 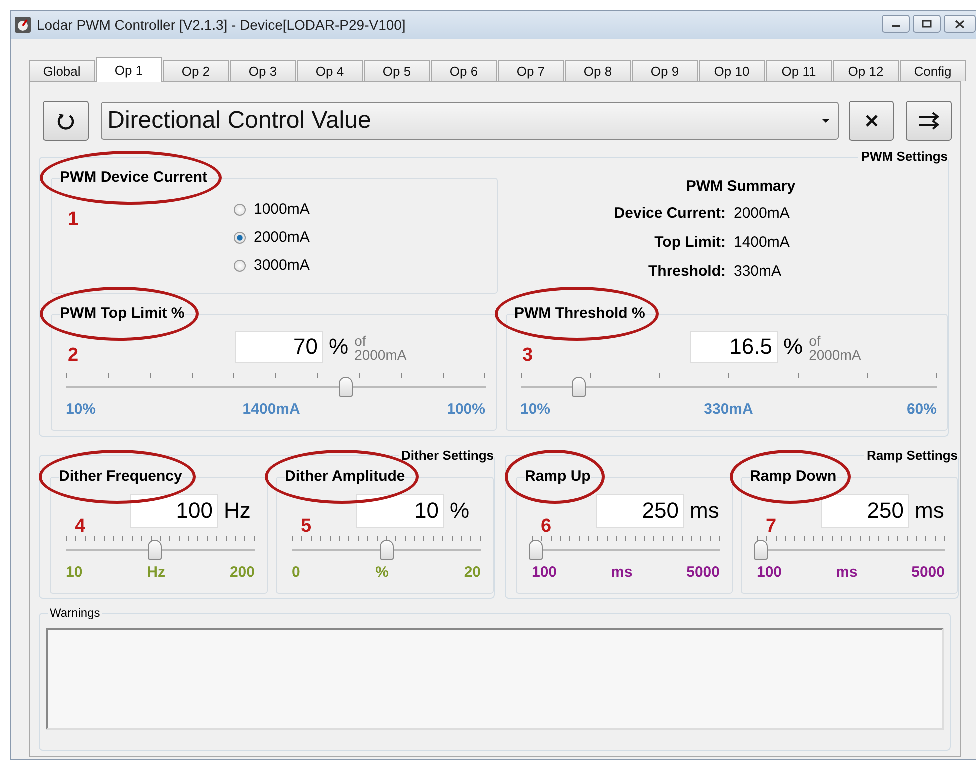 What do you see at coordinates (62, 70) in the screenshot?
I see `tab: Global` at bounding box center [62, 70].